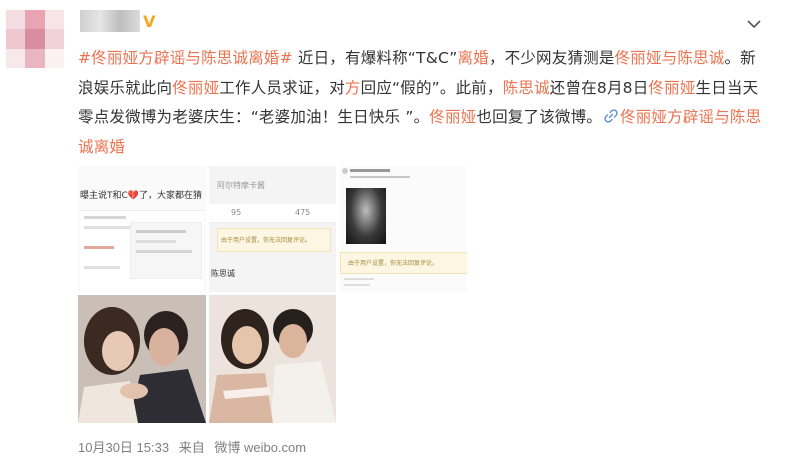 Image resolution: width=793 pixels, height=470 pixels. Describe the element at coordinates (191, 447) in the screenshot. I see `source-label: 来自` at that location.